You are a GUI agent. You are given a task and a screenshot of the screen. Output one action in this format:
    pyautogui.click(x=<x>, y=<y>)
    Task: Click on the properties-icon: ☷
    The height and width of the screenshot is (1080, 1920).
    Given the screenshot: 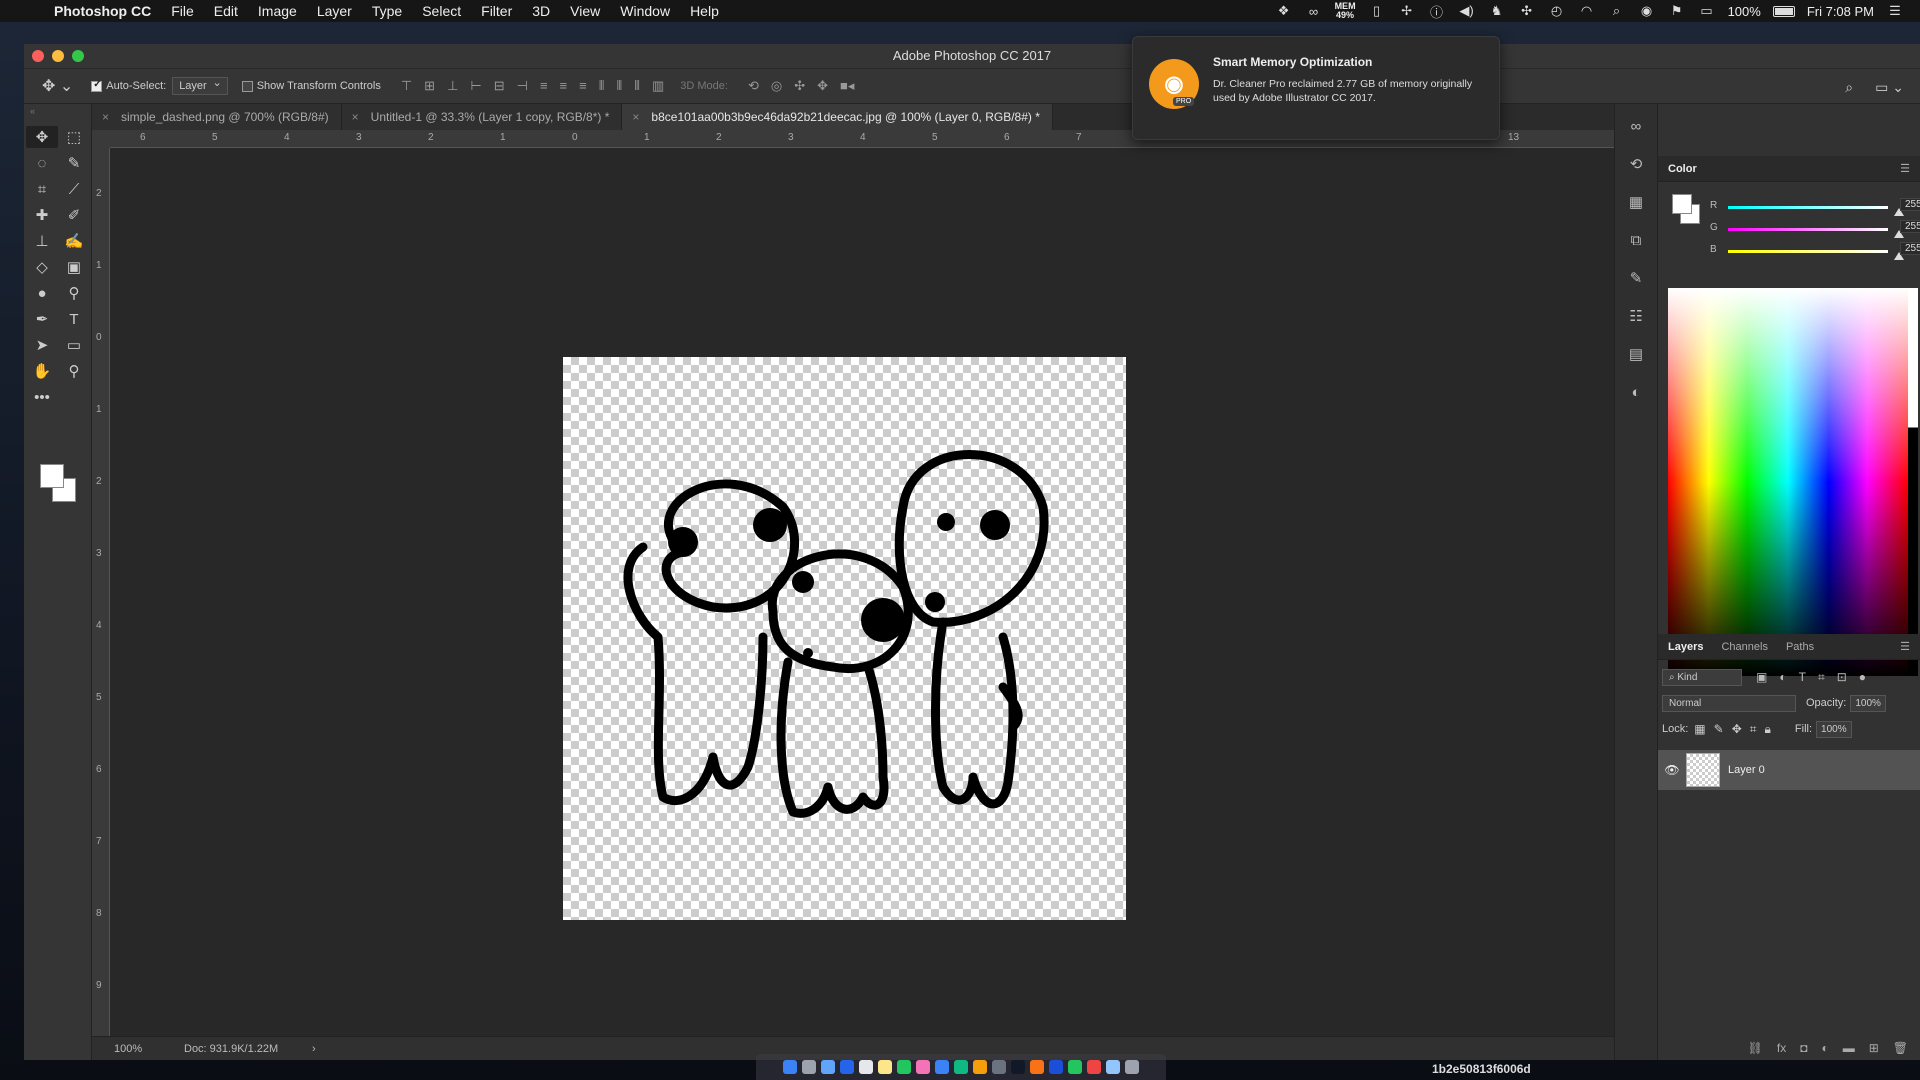 What is the action you would take?
    pyautogui.click(x=1636, y=317)
    